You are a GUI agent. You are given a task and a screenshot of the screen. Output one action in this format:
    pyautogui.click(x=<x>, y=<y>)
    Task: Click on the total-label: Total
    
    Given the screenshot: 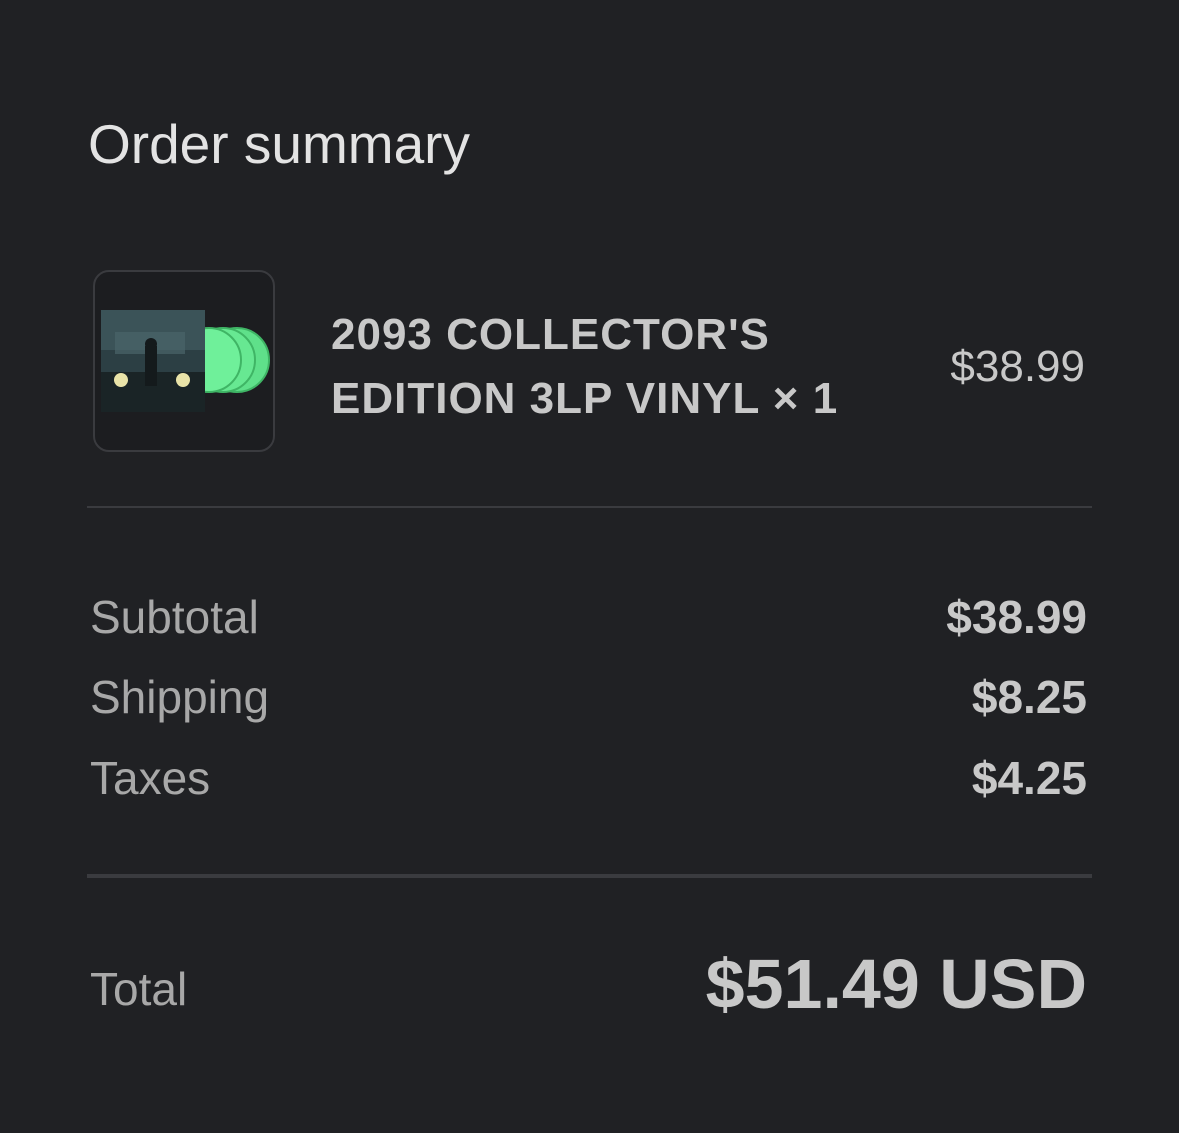 What is the action you would take?
    pyautogui.click(x=139, y=989)
    